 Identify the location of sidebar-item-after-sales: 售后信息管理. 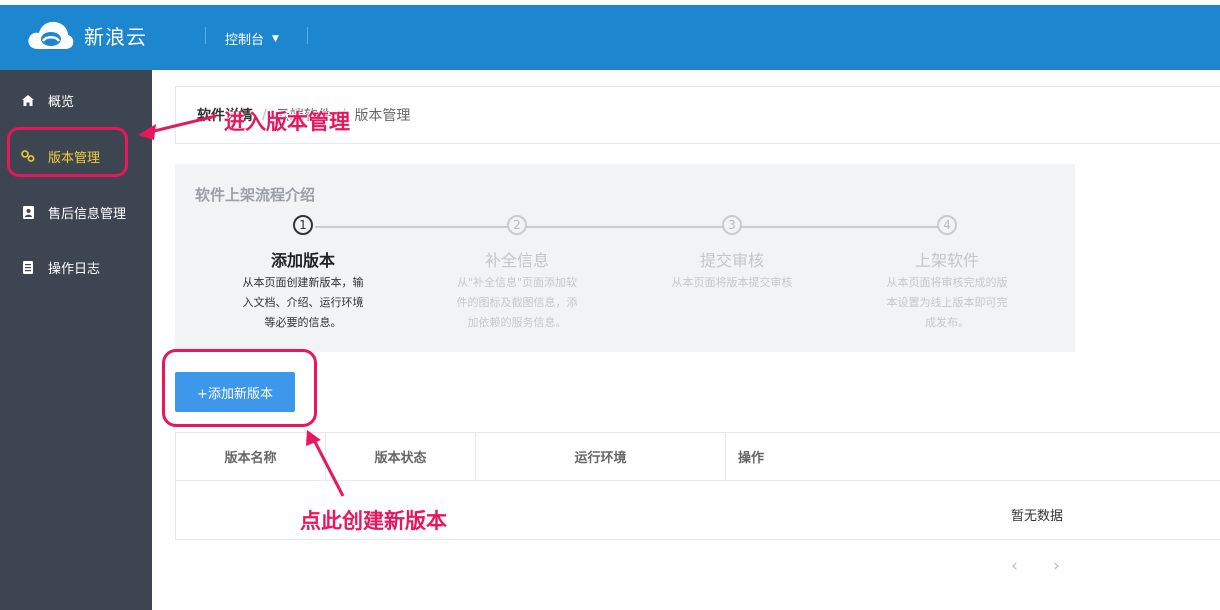
(76, 212).